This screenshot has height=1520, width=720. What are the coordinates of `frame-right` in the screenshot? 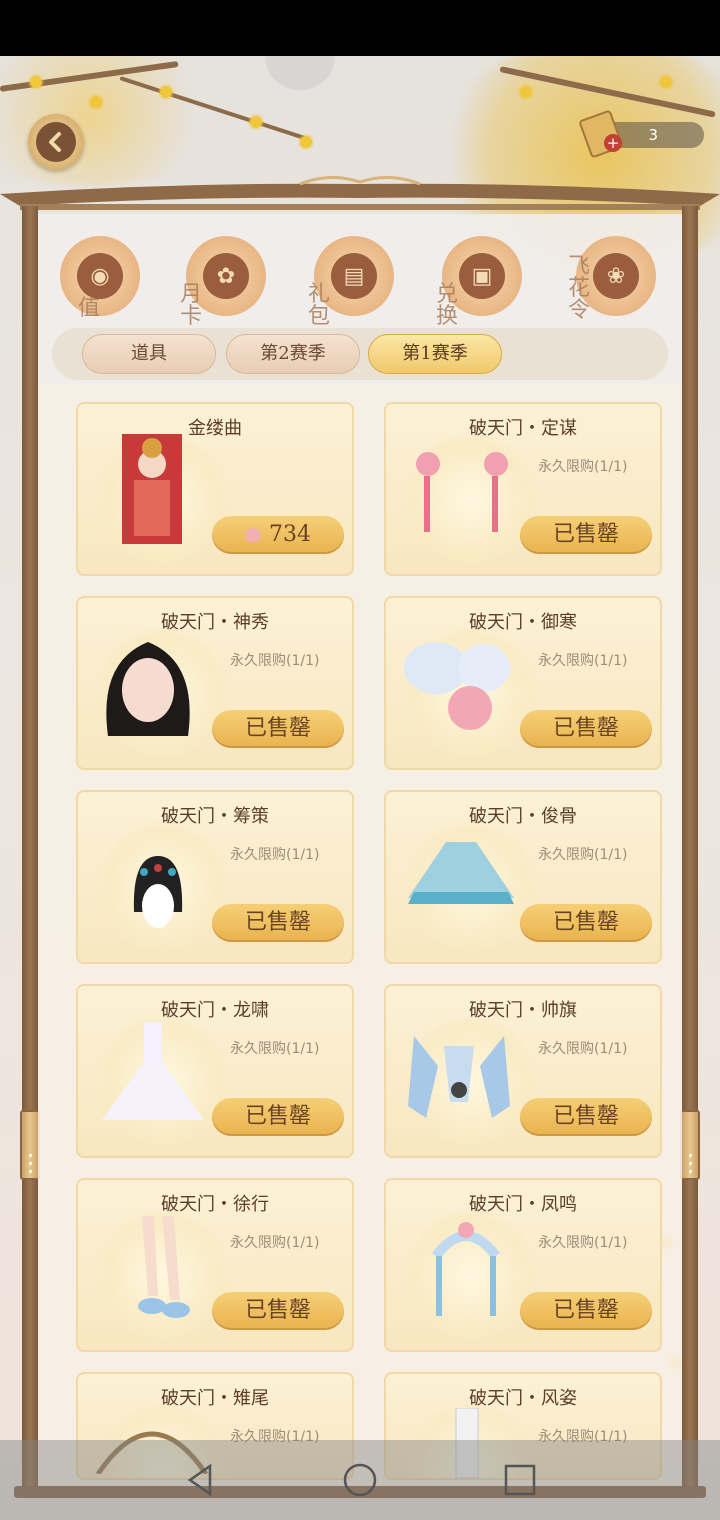 It's located at (690, 846).